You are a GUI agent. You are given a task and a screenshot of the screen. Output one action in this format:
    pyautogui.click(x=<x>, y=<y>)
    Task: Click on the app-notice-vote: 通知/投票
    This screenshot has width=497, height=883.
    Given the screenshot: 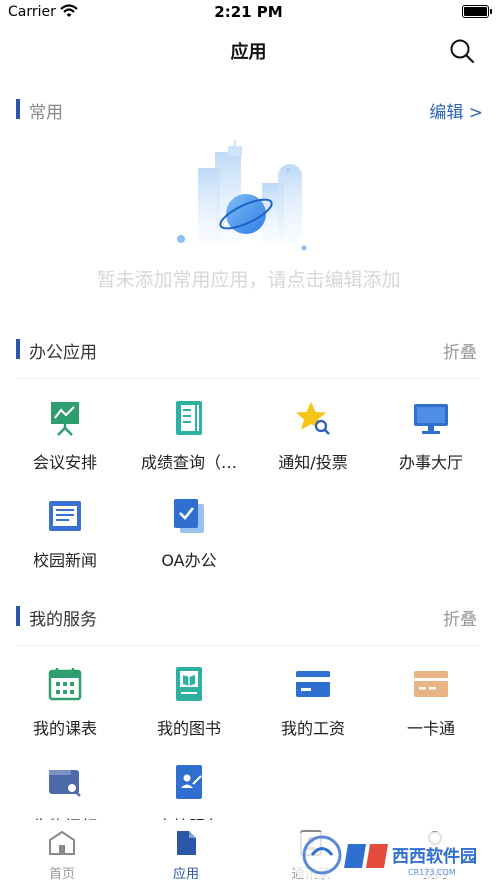 What is the action you would take?
    pyautogui.click(x=313, y=445)
    